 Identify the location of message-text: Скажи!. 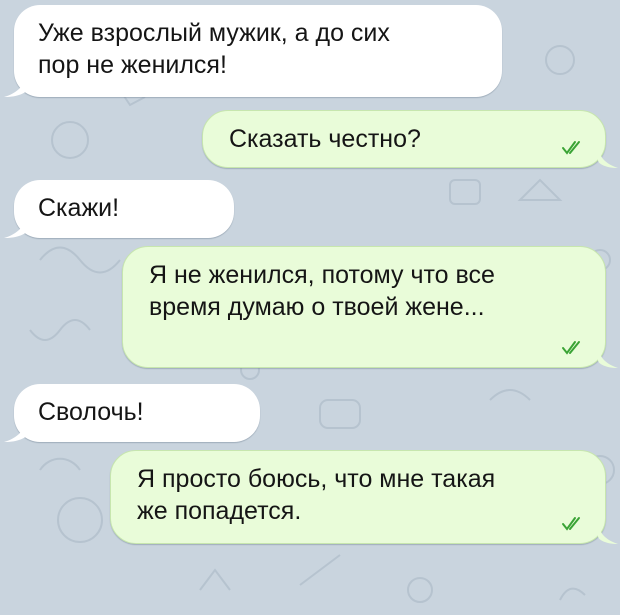
(79, 208).